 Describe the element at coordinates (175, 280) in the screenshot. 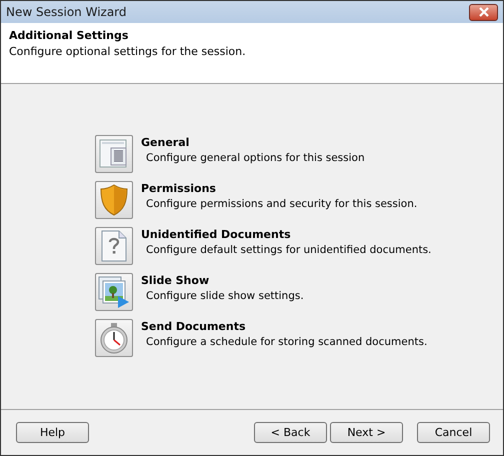

I see `option-title: Slide Show` at that location.